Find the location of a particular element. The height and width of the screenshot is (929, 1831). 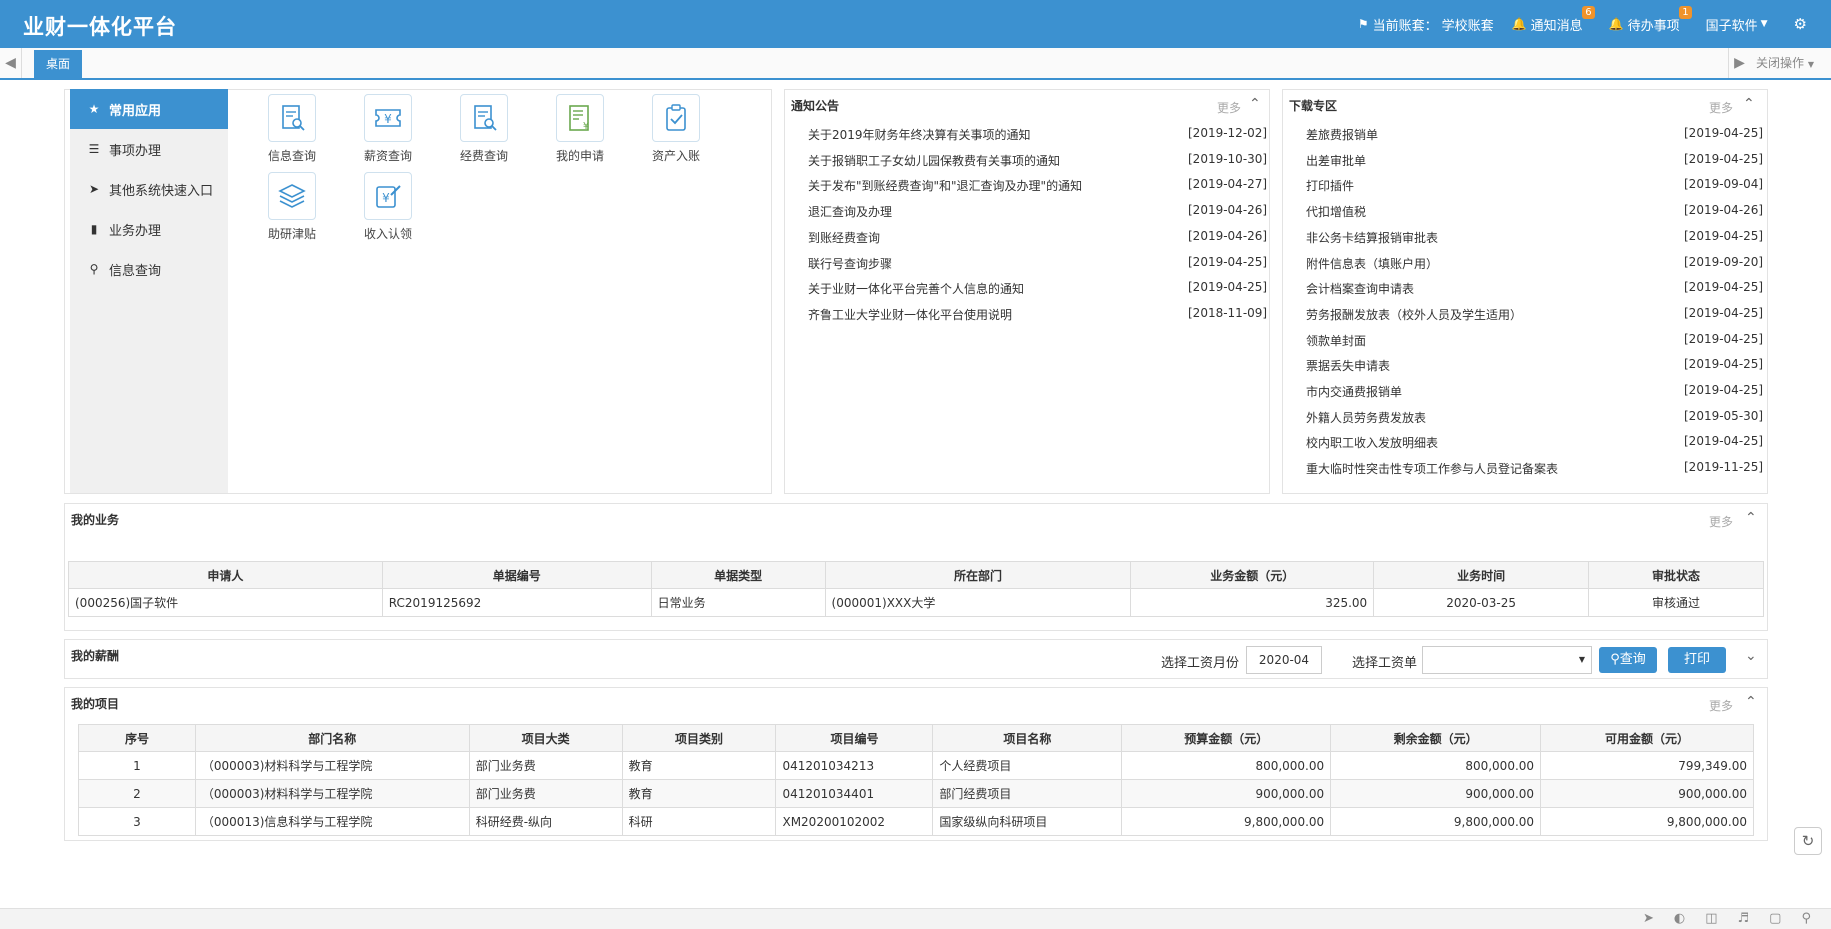

column-header: 单据编号 is located at coordinates (516, 575).